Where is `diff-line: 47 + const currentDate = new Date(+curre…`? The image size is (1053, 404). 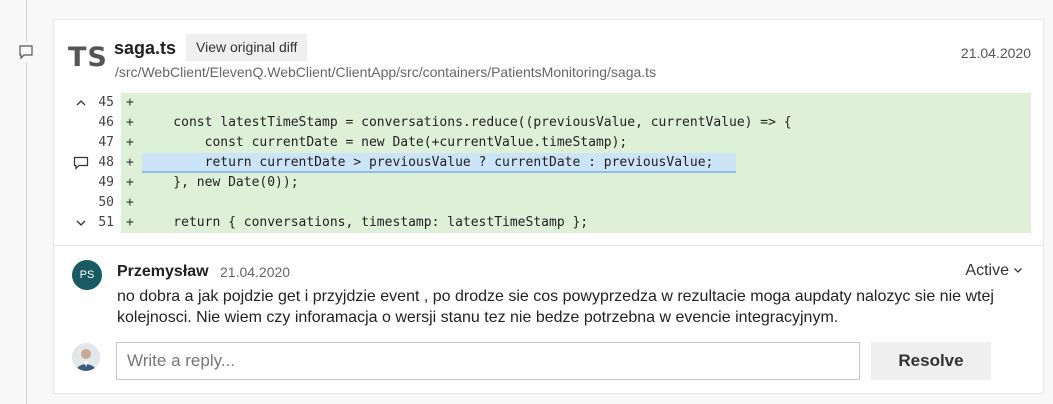 diff-line: 47 + const currentDate = new Date(+curre… is located at coordinates (548, 143).